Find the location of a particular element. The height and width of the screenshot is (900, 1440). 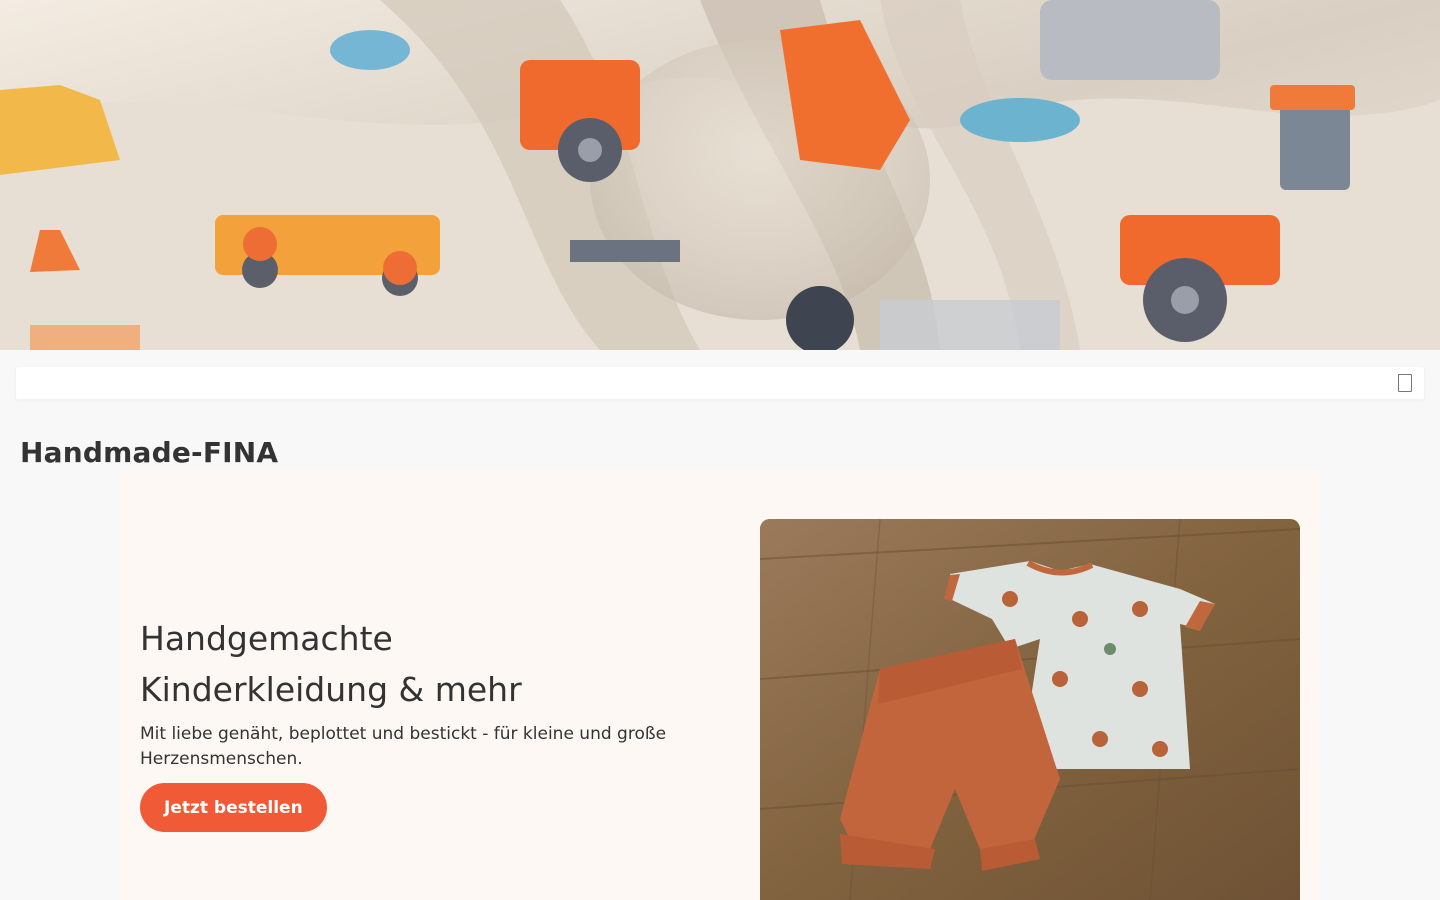

hero-heading-line-1: Handgemachte is located at coordinates (266, 638).